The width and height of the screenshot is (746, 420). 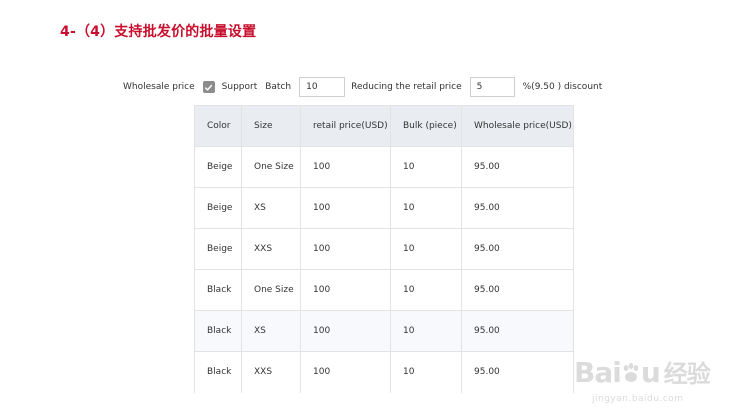 I want to click on table-row: Beige XS 100 10 95.00, so click(x=384, y=208).